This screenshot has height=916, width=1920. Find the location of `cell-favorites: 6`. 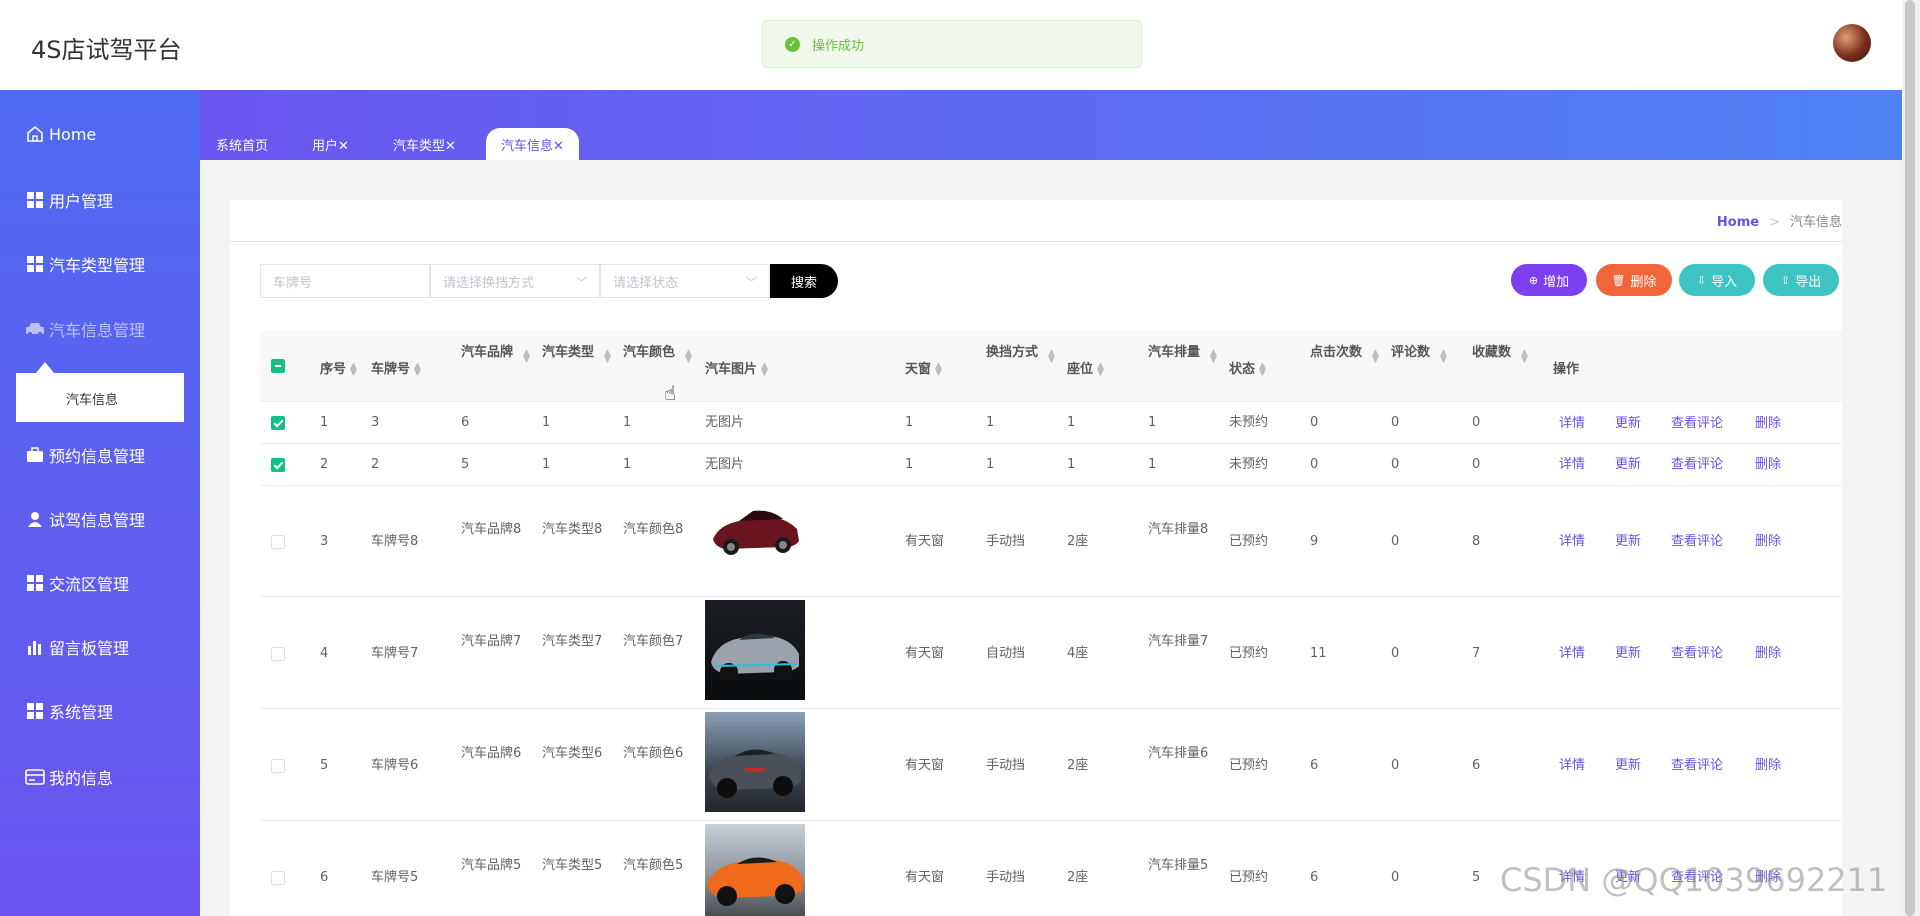

cell-favorites: 6 is located at coordinates (1476, 765).